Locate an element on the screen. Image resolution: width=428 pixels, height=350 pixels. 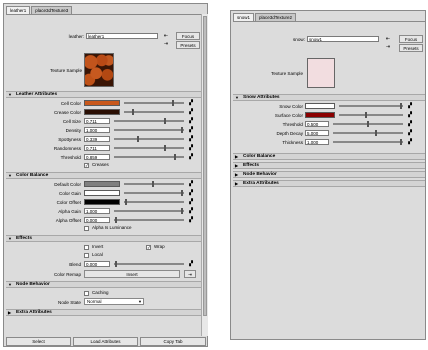
tab-leather1: leather1 is located at coordinates (18, 10).